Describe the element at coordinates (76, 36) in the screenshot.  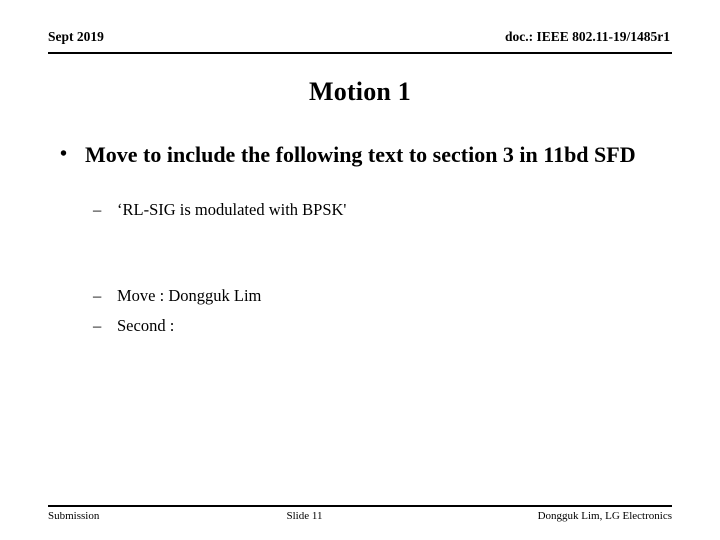
I see `header-date: Sept 2019` at that location.